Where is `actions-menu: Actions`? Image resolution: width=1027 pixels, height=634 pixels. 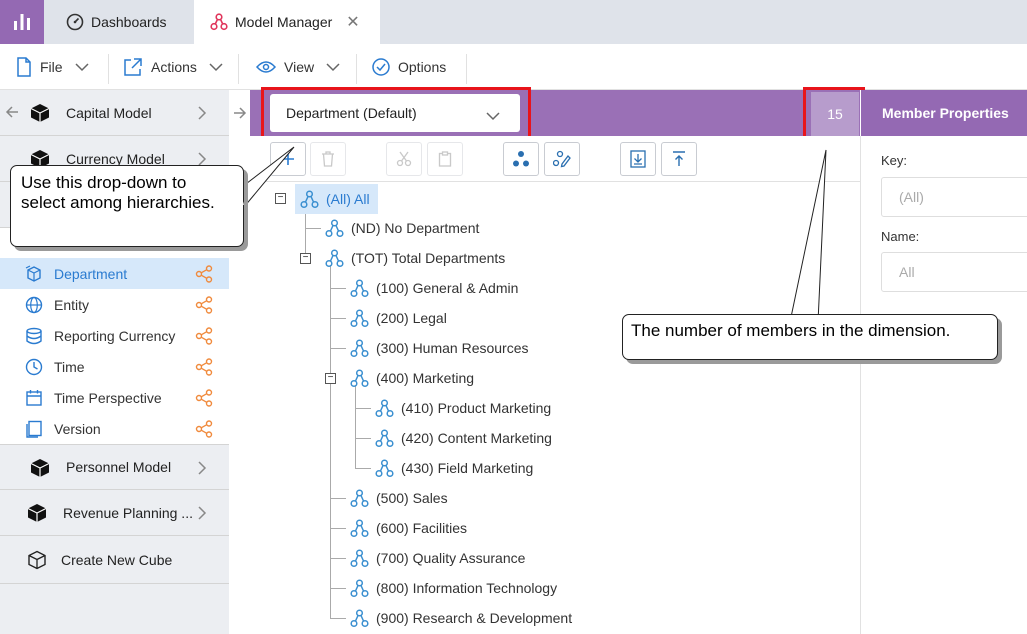 actions-menu: Actions is located at coordinates (177, 67).